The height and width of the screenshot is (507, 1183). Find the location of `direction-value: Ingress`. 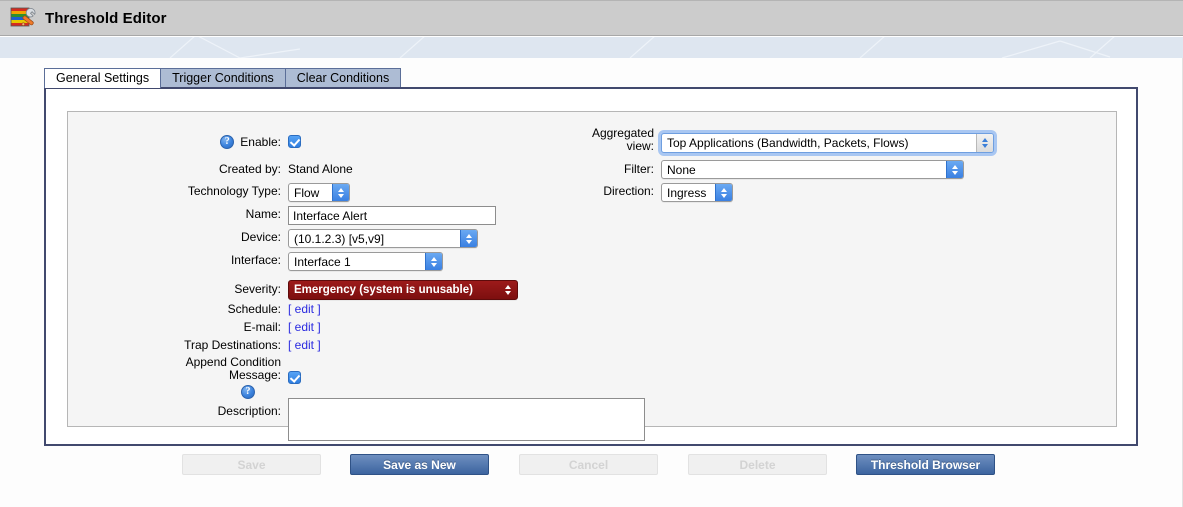

direction-value: Ingress is located at coordinates (687, 192).